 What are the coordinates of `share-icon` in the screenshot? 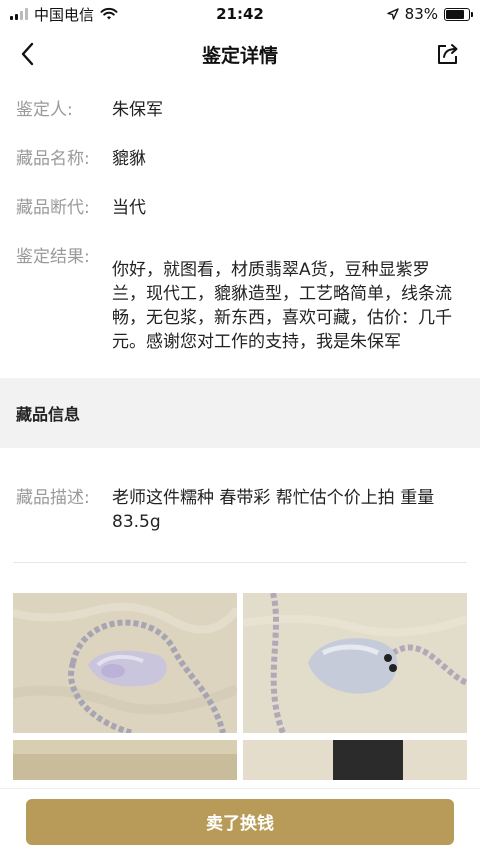 It's located at (448, 54).